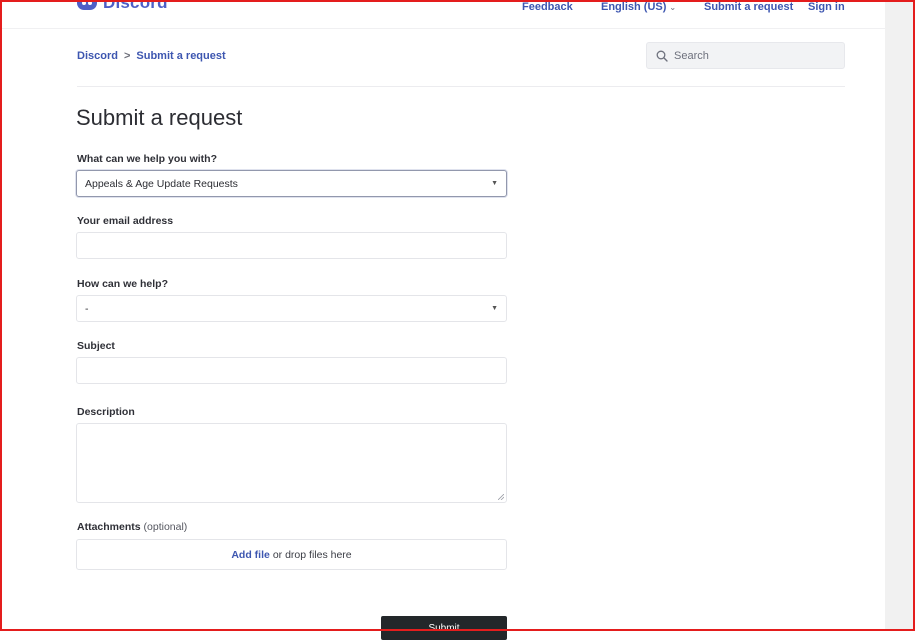 The image size is (915, 640). What do you see at coordinates (754, 55) in the screenshot?
I see `search-input` at bounding box center [754, 55].